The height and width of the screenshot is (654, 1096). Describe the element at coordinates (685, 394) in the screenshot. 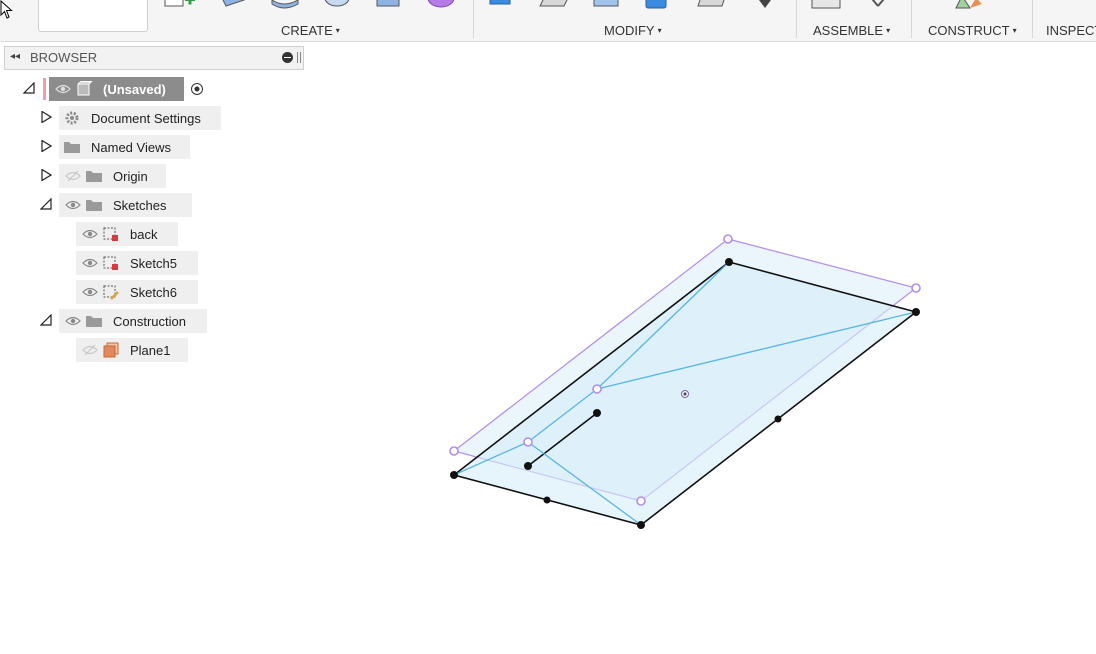

I see `plane-center-point-dot` at that location.